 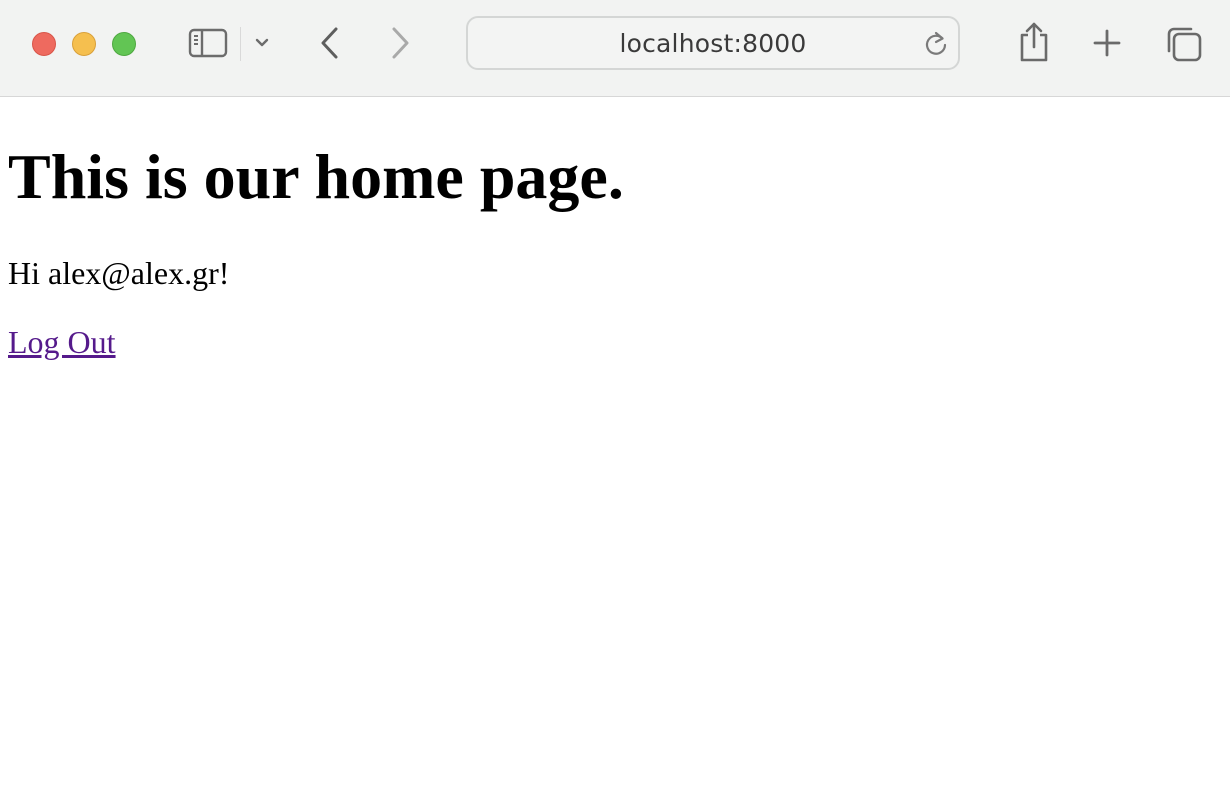 I want to click on browser-toolbar: localhost:8000, so click(x=615, y=48).